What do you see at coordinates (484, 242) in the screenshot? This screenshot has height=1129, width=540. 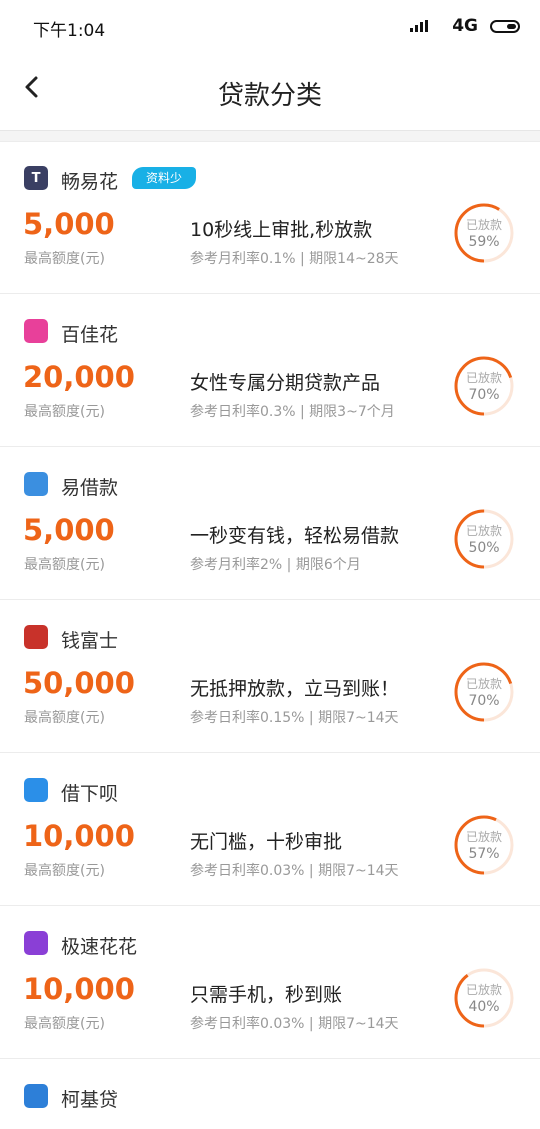 I see `ring-value: 59%` at bounding box center [484, 242].